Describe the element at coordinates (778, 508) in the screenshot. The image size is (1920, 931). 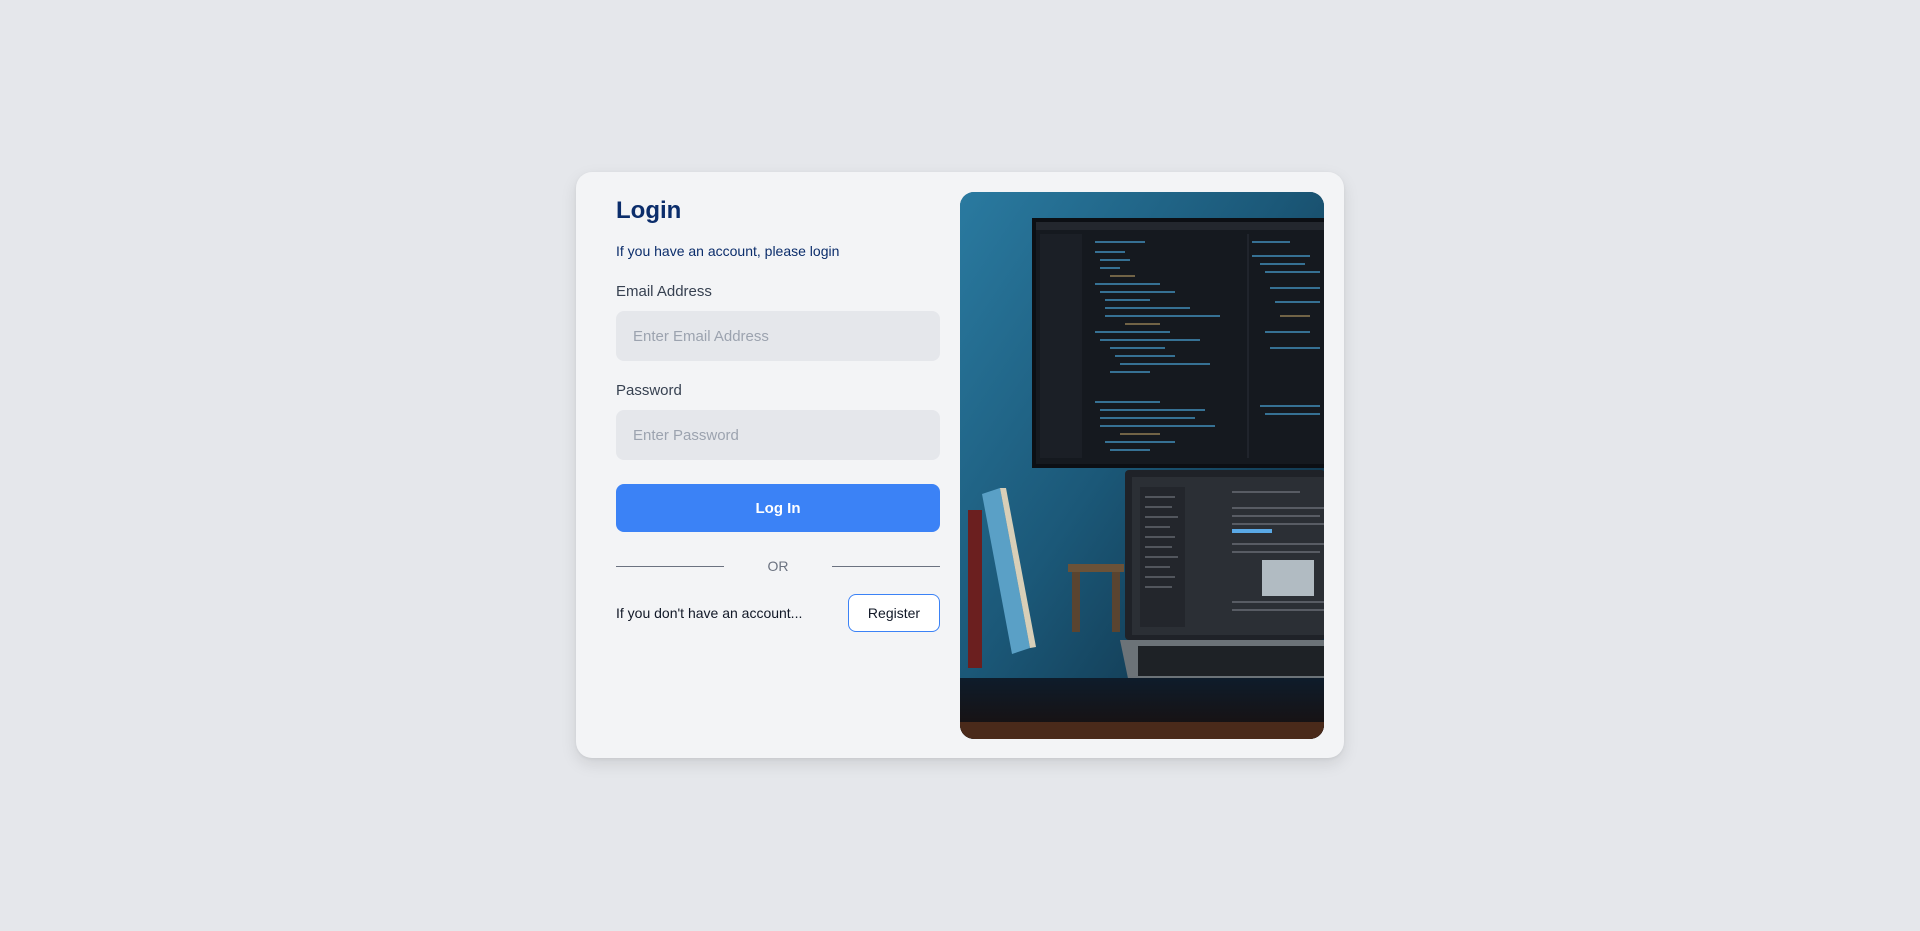
I see `login-button: Log In` at that location.